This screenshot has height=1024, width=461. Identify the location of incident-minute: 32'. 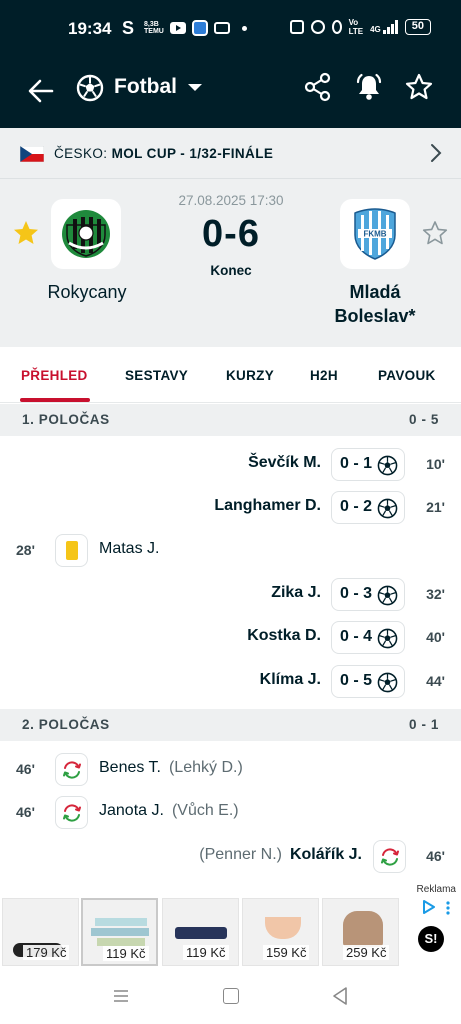
(435, 594).